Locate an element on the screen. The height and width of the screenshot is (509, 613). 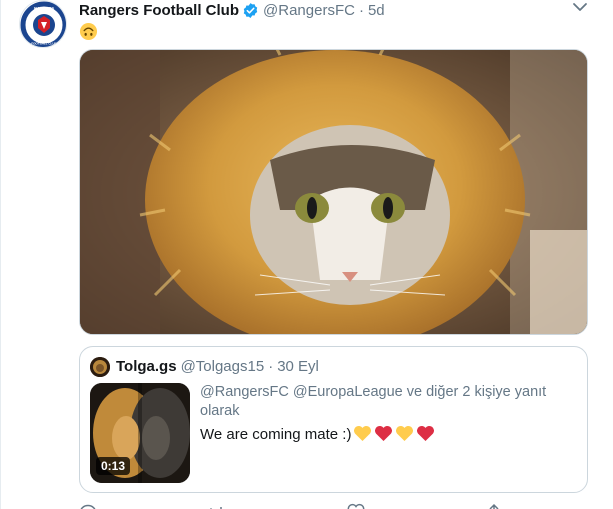
author-avatar: RANGERS FOOTBALL CLUB is located at coordinates (43, 24).